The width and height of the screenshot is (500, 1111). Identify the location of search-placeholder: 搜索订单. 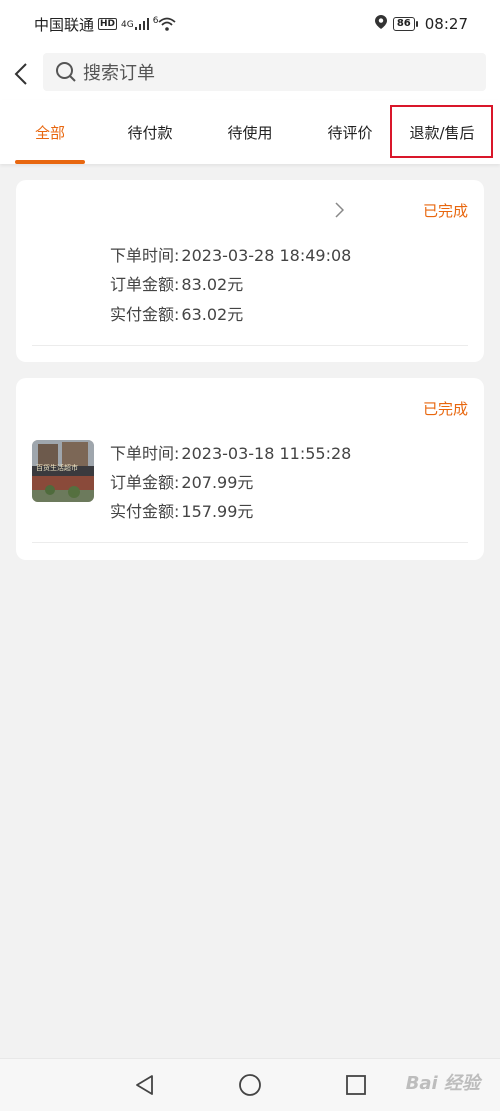
(119, 73).